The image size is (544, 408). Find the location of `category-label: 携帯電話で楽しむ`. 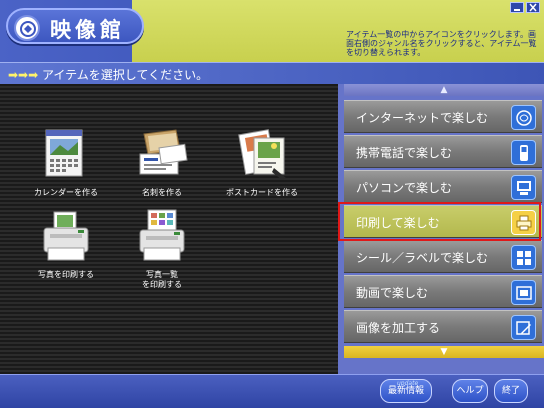

category-label: 携帯電話で楽しむ is located at coordinates (404, 153).